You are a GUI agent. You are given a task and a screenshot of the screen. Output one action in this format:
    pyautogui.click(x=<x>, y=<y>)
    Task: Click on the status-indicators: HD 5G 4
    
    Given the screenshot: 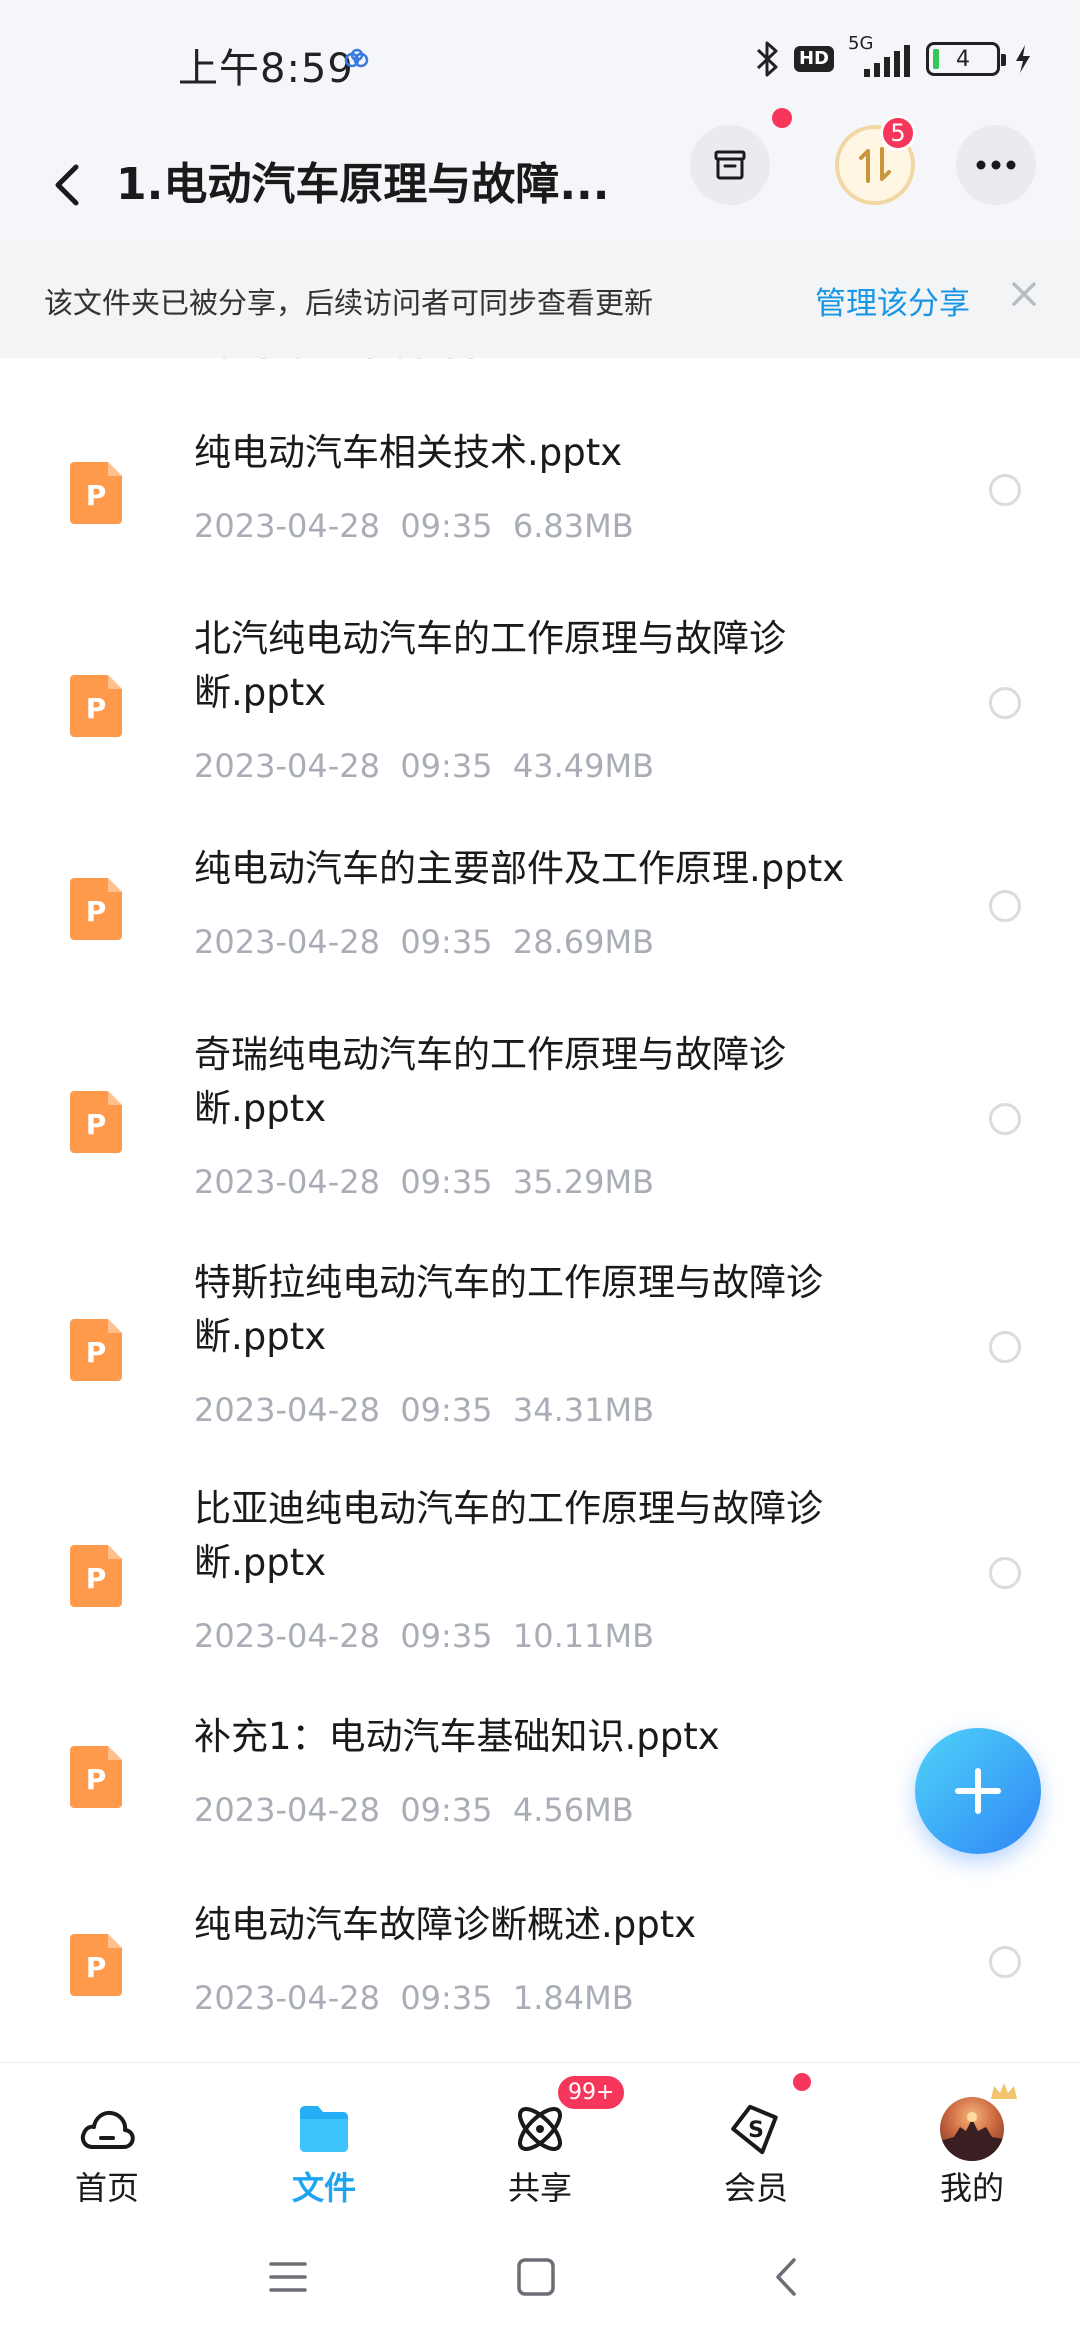 What is the action you would take?
    pyautogui.click(x=893, y=57)
    